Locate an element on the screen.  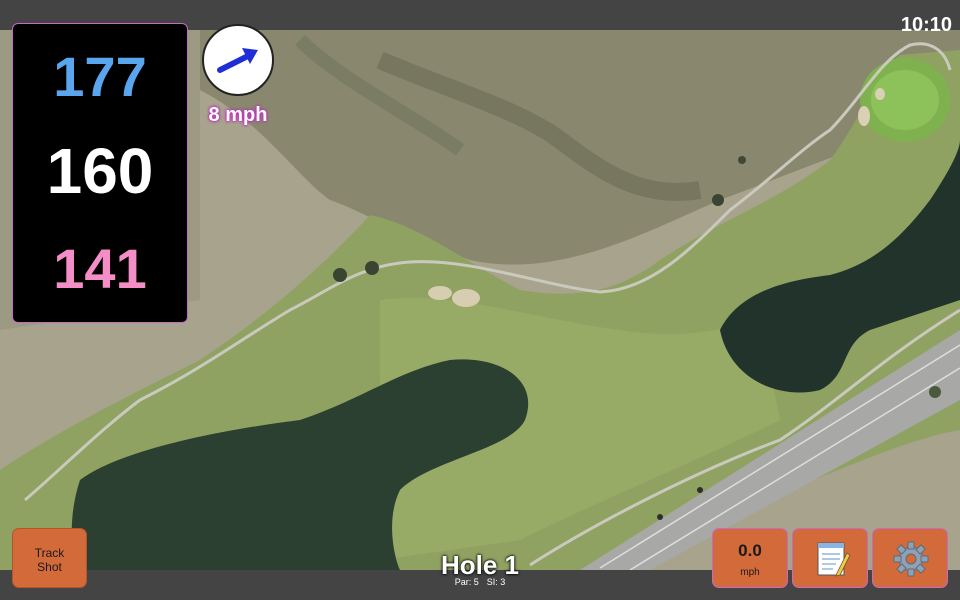
speed-unit: mph is located at coordinates (750, 572).